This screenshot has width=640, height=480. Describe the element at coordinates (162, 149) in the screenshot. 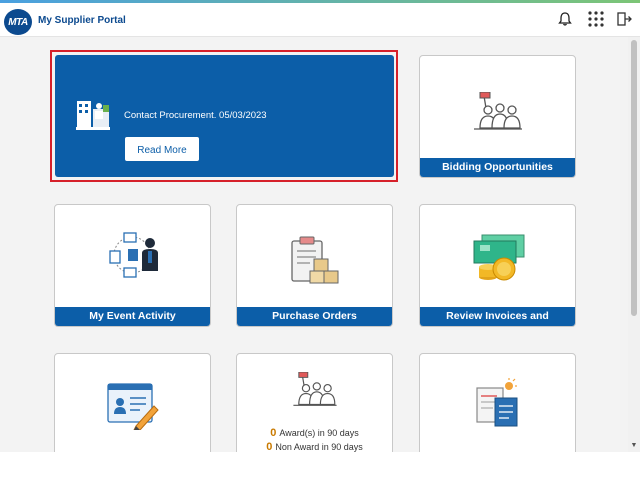

I see `read-more-button: Read More` at that location.